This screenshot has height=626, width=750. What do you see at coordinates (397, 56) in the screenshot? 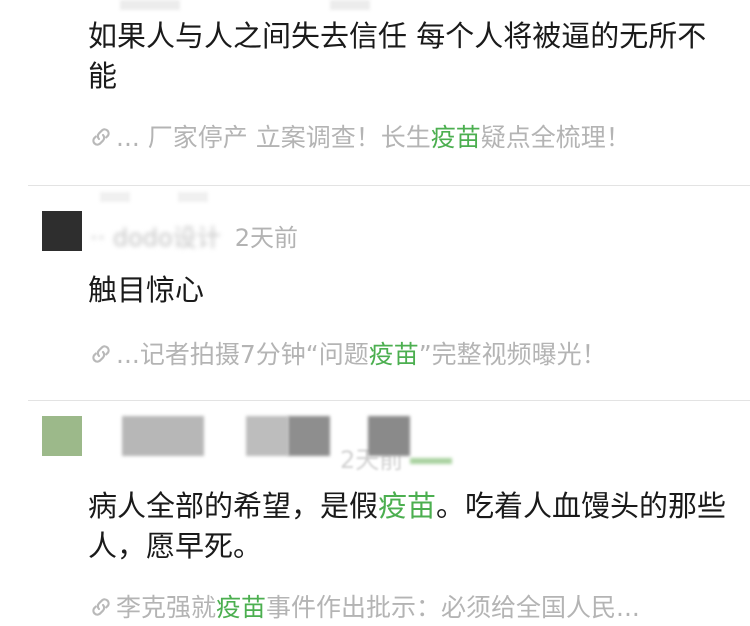
I see `comment-content: 如果人与人之间失去信任 每个人将被逼的无所不能` at bounding box center [397, 56].